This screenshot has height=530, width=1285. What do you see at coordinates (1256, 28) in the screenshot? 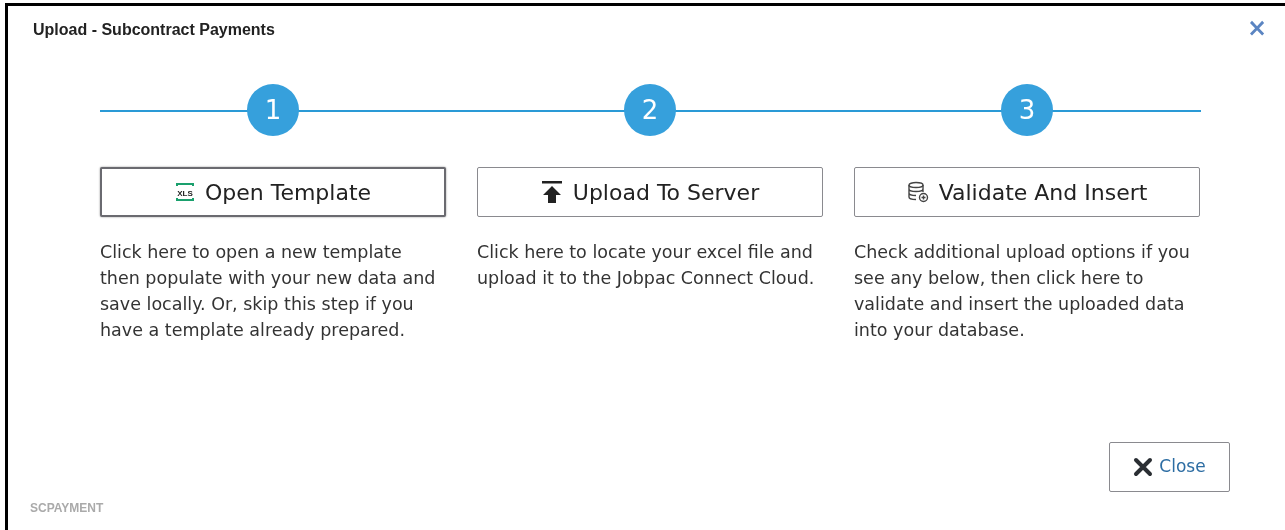
I see `close-button: ×` at bounding box center [1256, 28].